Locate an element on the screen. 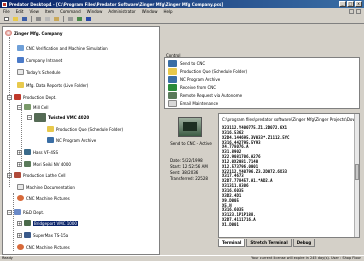 Image resolution: width=364 pixels, height=261 pixels. pictures-icon is located at coordinates (20, 198).